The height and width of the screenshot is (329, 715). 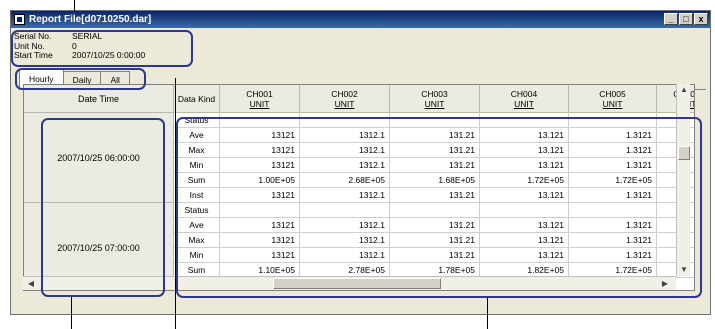 What do you see at coordinates (74, 5) in the screenshot?
I see `info-pointer-line` at bounding box center [74, 5].